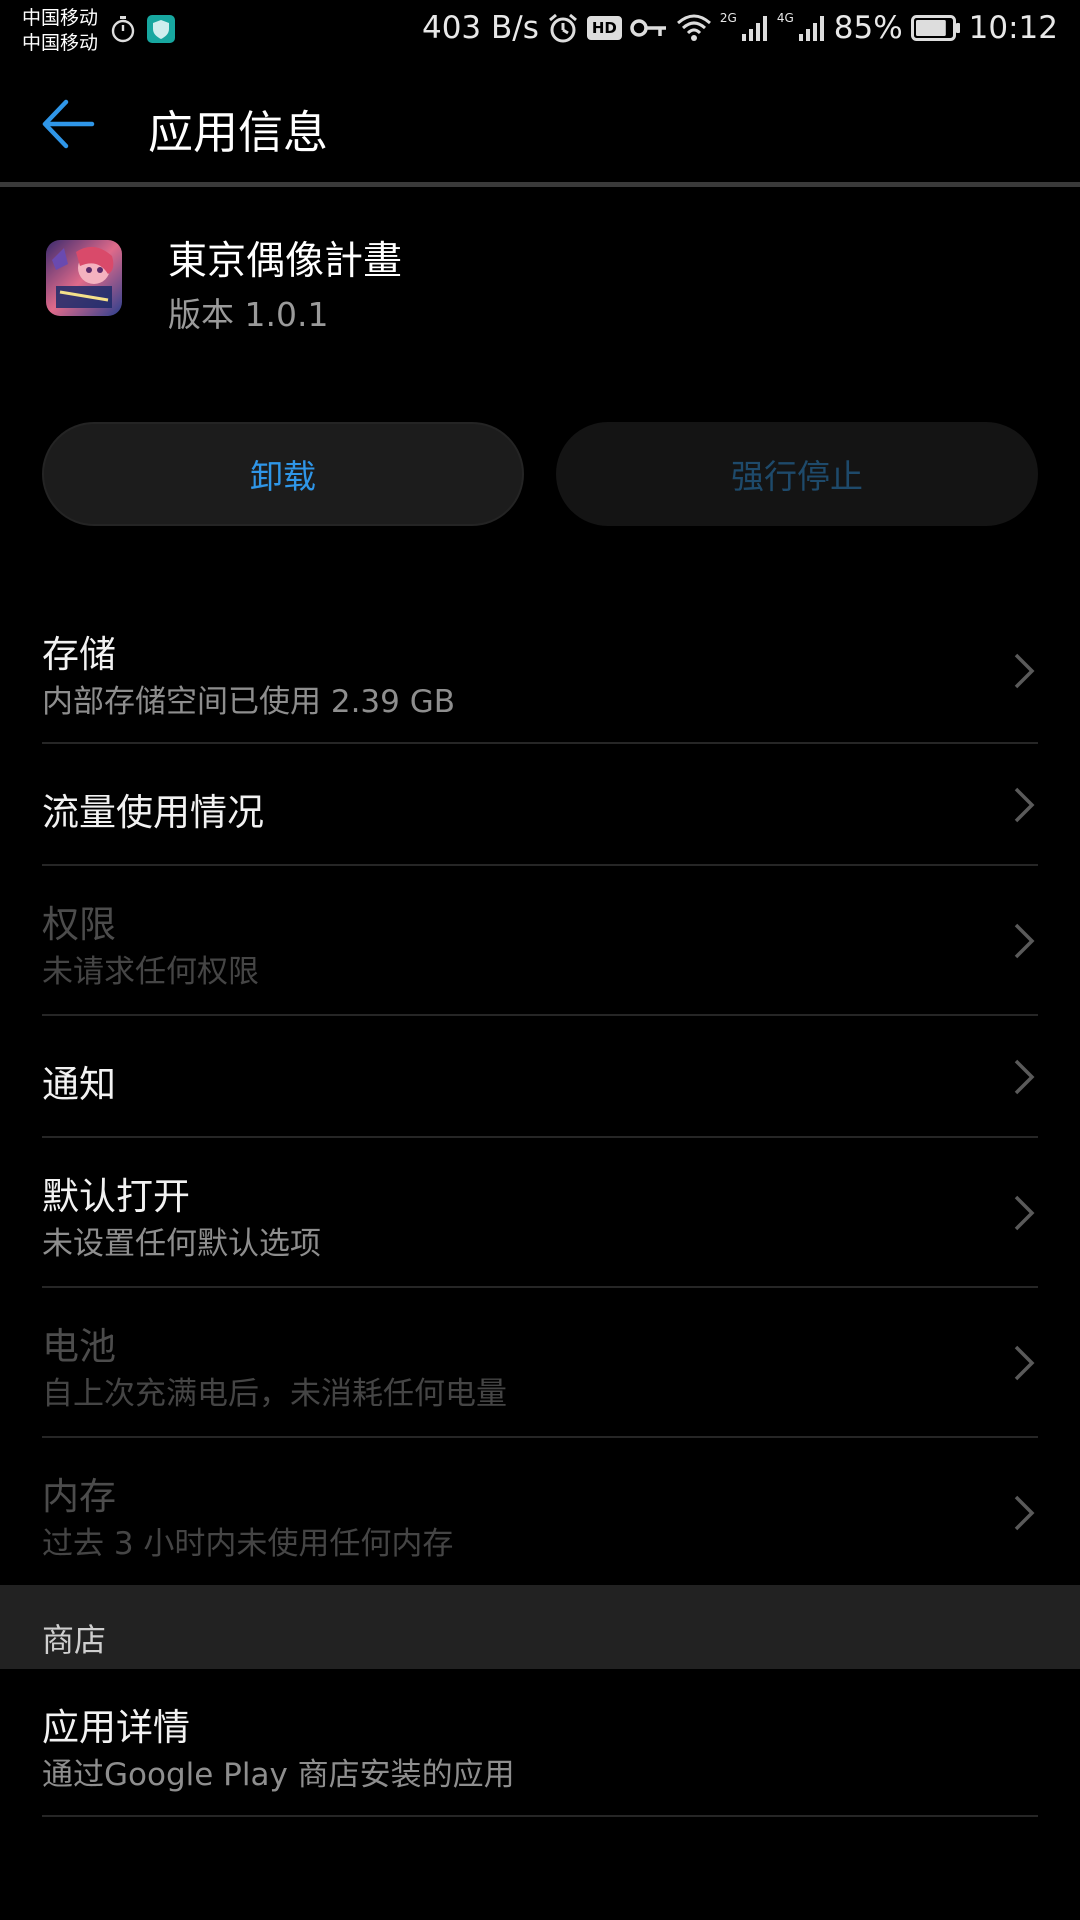  What do you see at coordinates (540, 1363) in the screenshot?
I see `list-item-battery: 电池 自上次充满电后，未消耗任何电量` at bounding box center [540, 1363].